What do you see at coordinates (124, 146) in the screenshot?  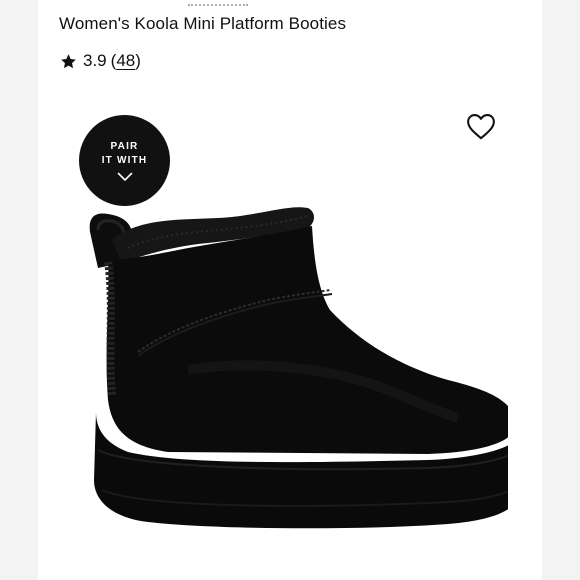 I see `pair-label-line1: PAIR` at bounding box center [124, 146].